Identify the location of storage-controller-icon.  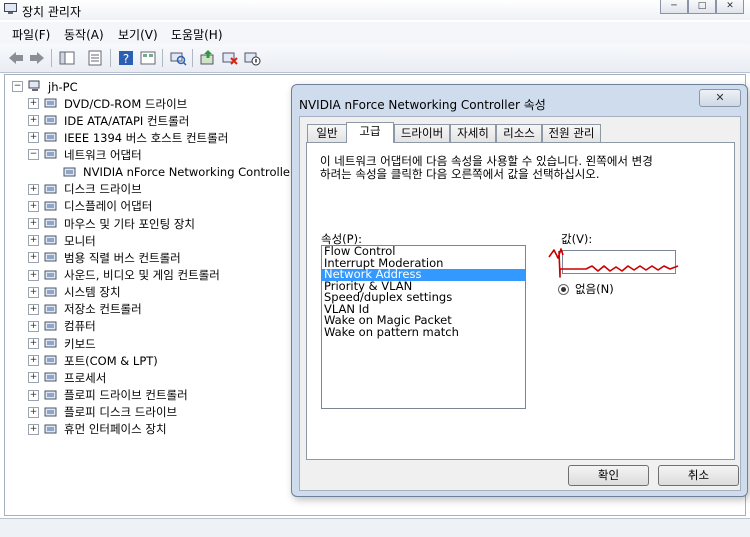
(50, 309).